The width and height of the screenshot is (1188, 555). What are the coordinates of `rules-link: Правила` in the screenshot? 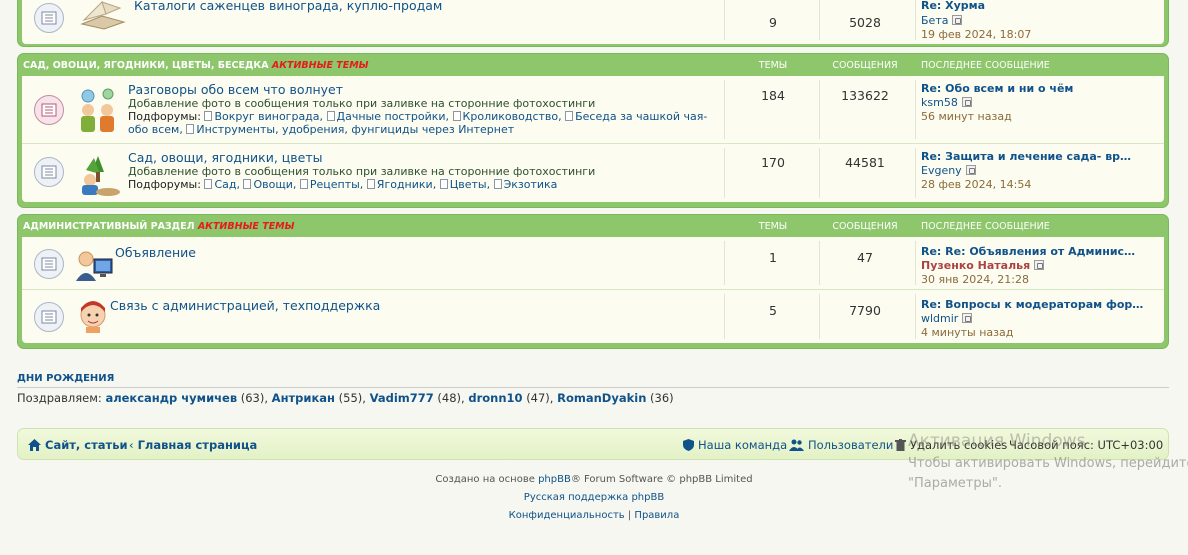 It's located at (656, 515).